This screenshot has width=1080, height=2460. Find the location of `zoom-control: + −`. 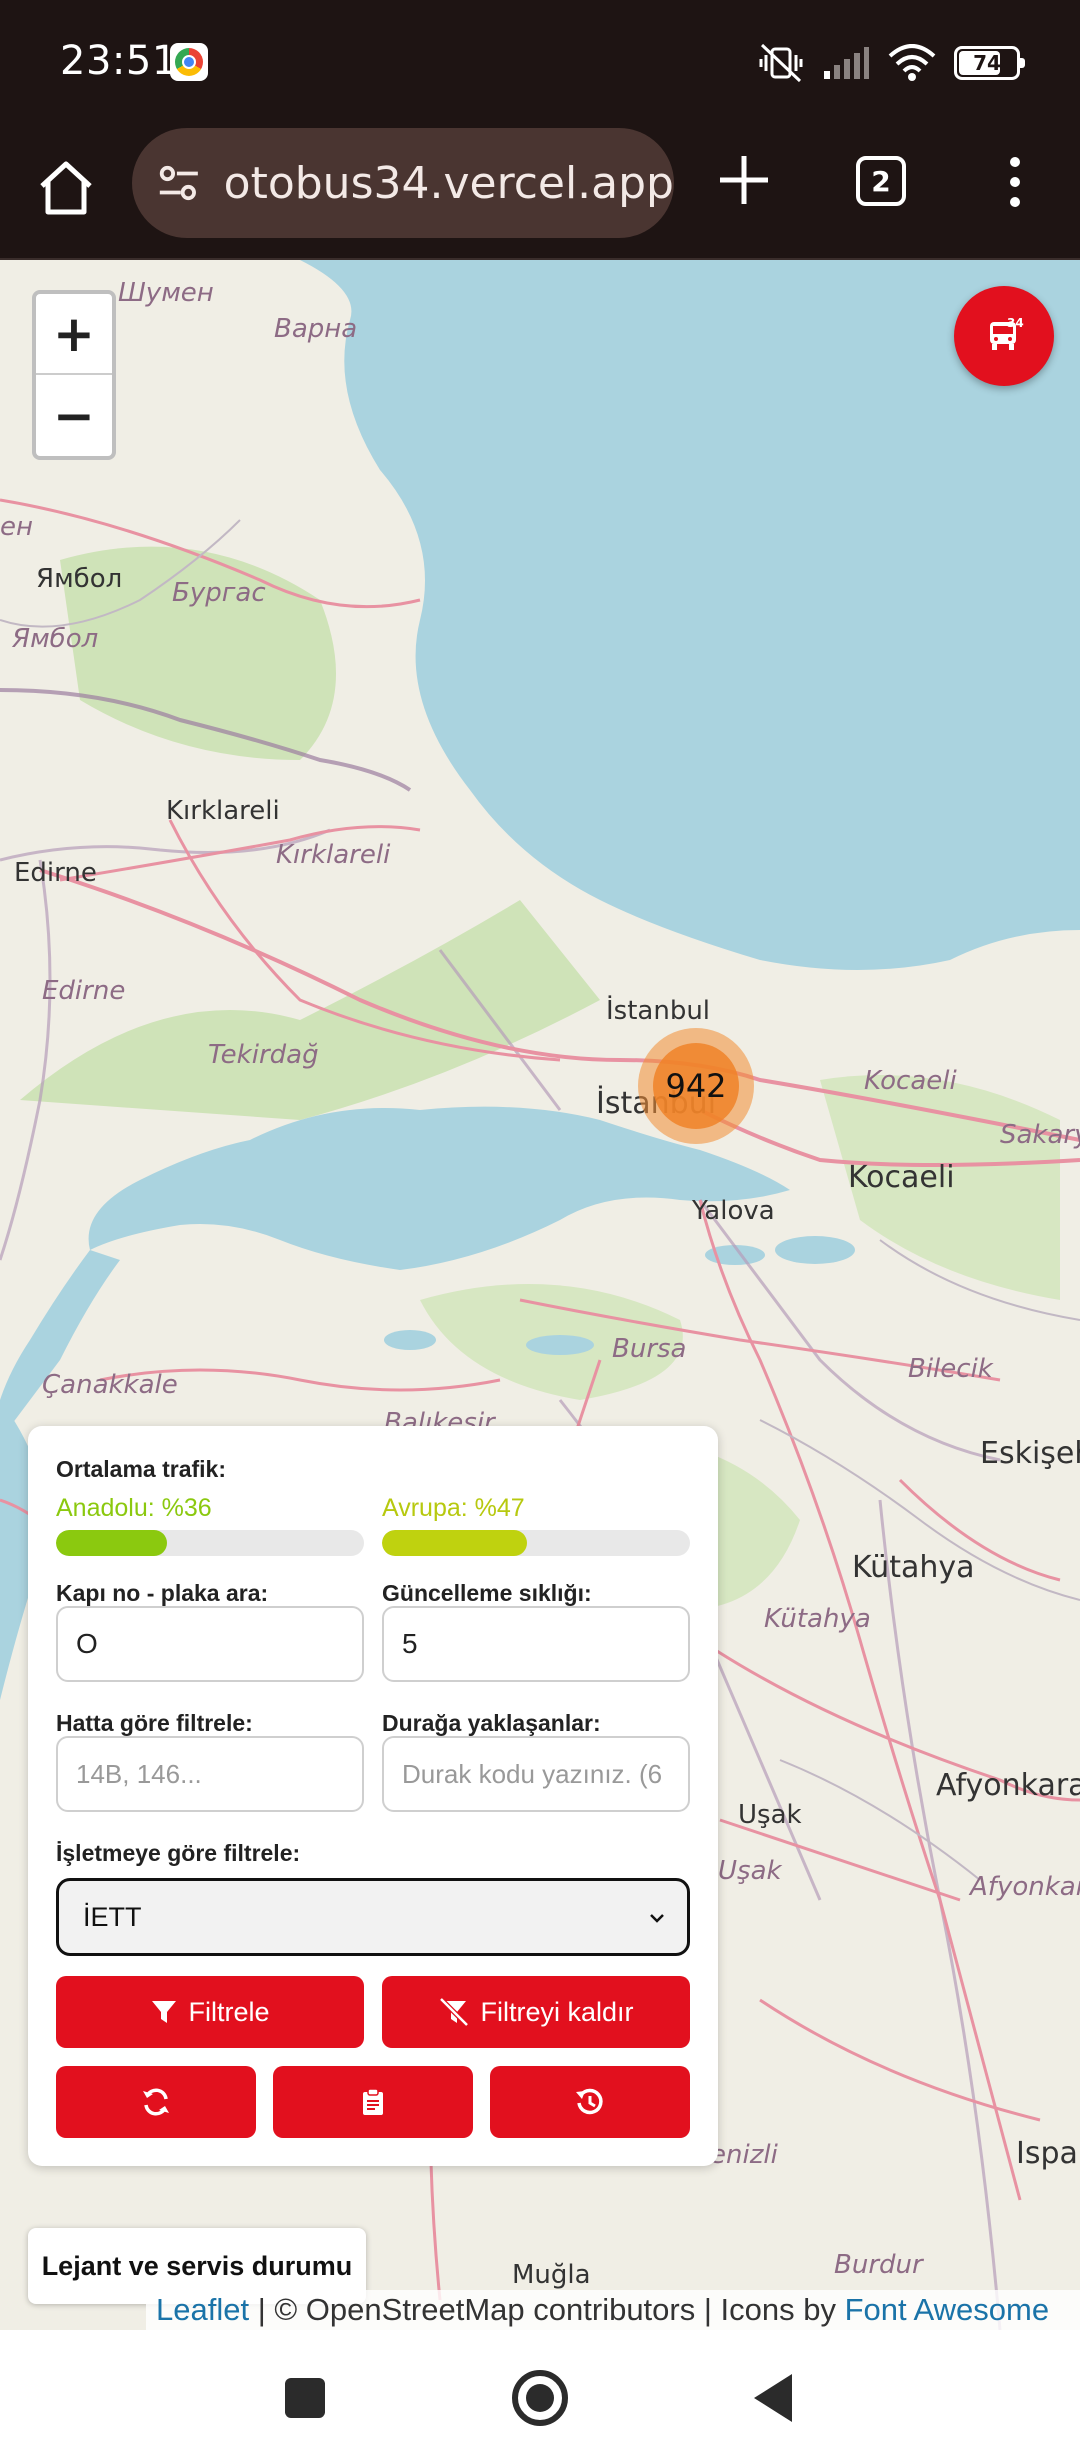

zoom-control: + − is located at coordinates (74, 375).